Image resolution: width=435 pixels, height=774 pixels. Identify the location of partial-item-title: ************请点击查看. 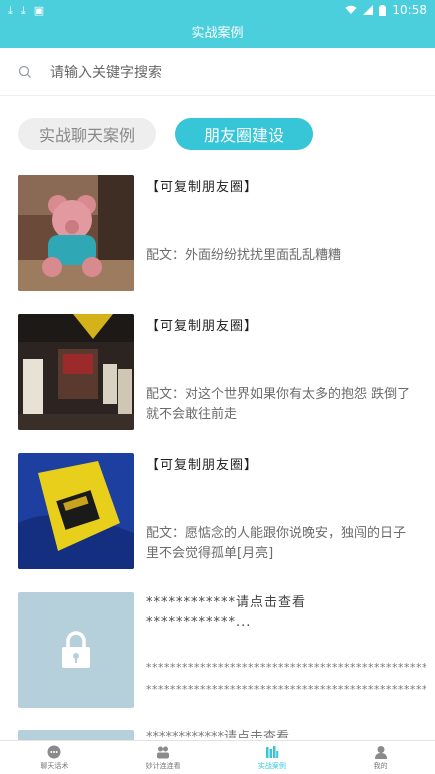
(218, 734).